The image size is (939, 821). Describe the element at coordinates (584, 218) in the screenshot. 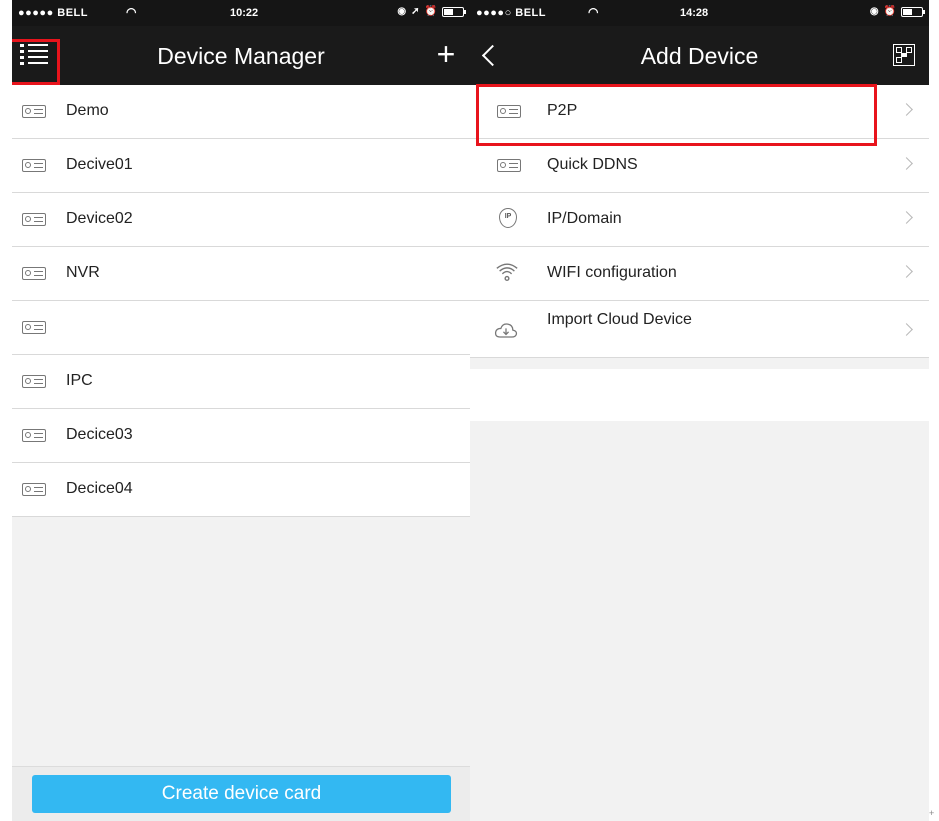

I see `option-label: IP/Domain` at that location.